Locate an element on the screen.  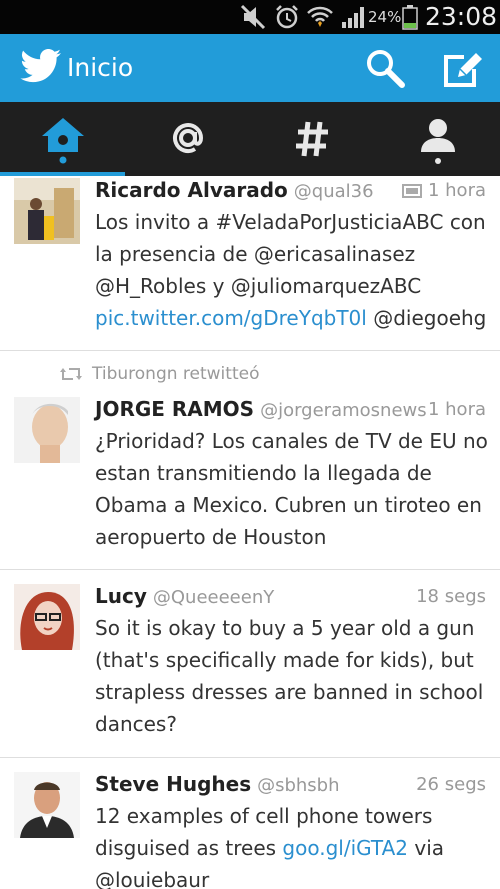
tweet-time: 26 segs is located at coordinates (451, 784).